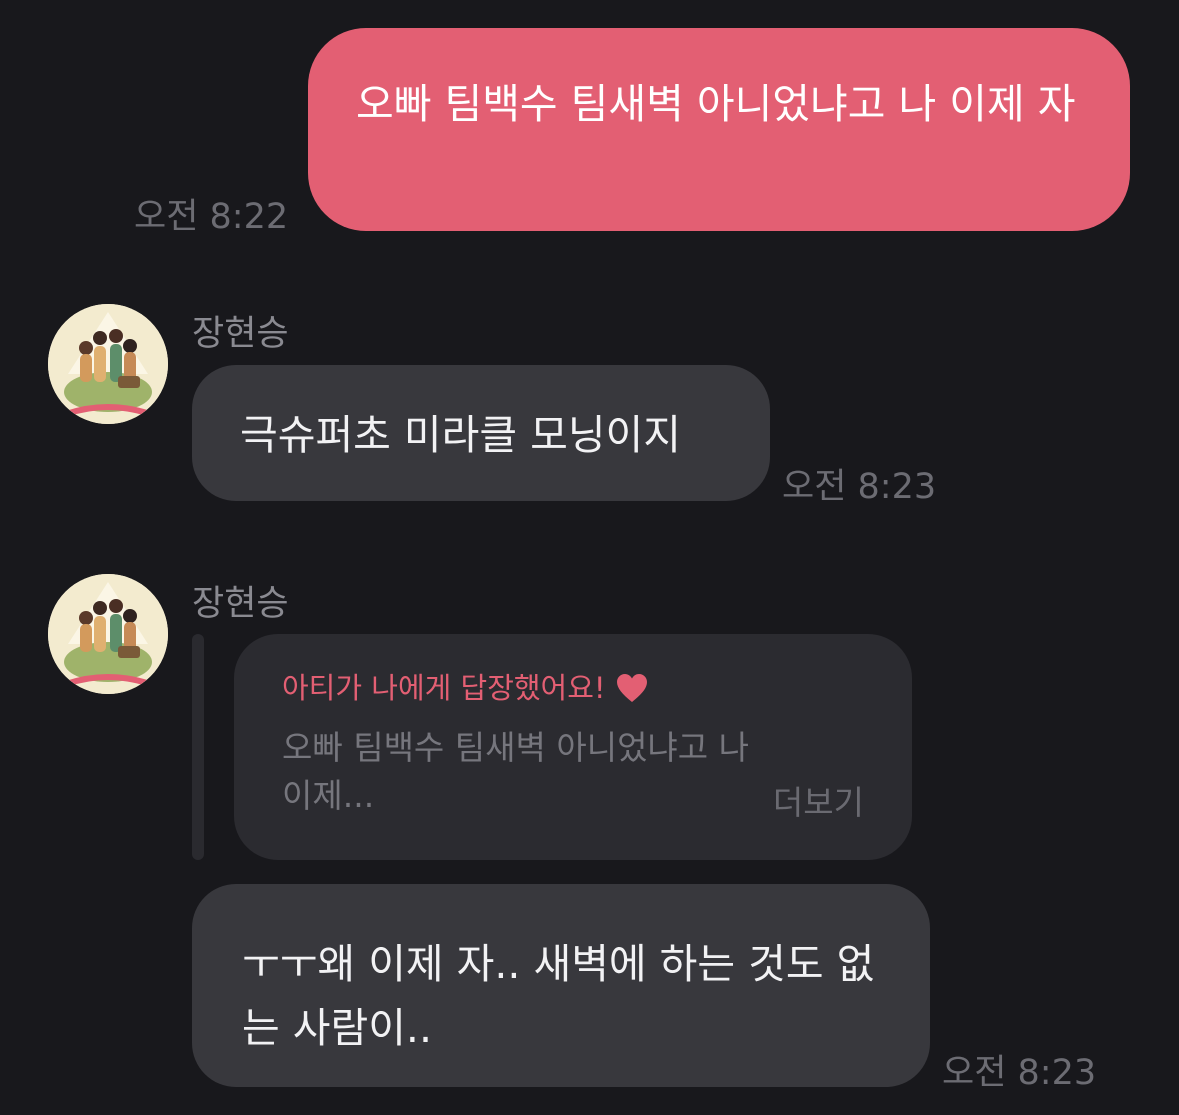 Image resolution: width=1179 pixels, height=1115 pixels. Describe the element at coordinates (460, 435) in the screenshot. I see `incoming-message-text: 극슈퍼초 미라클 모닝이지` at that location.